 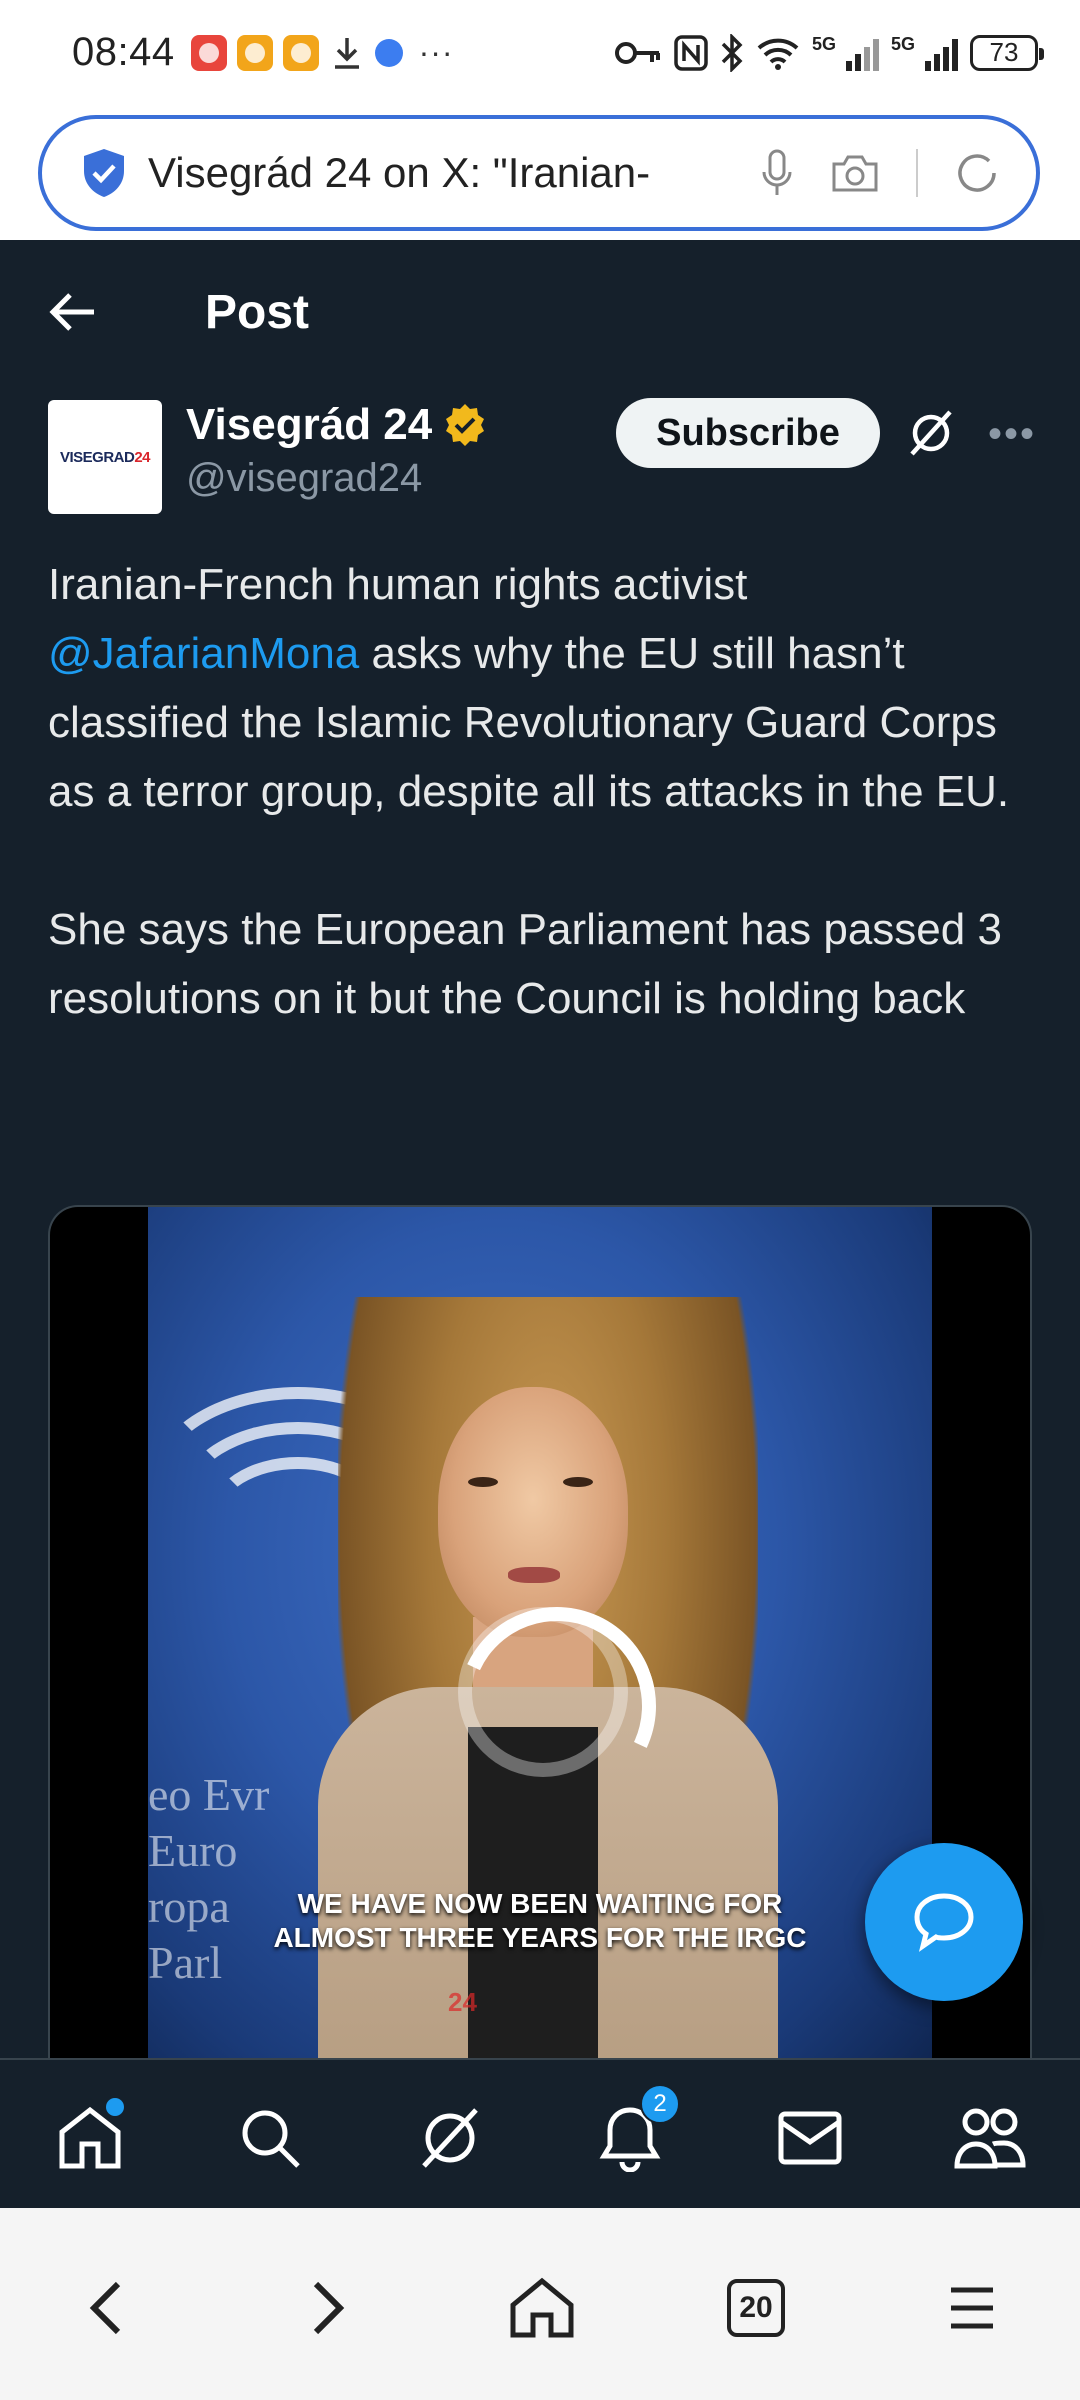 I want to click on watermark: 24, so click(x=462, y=2002).